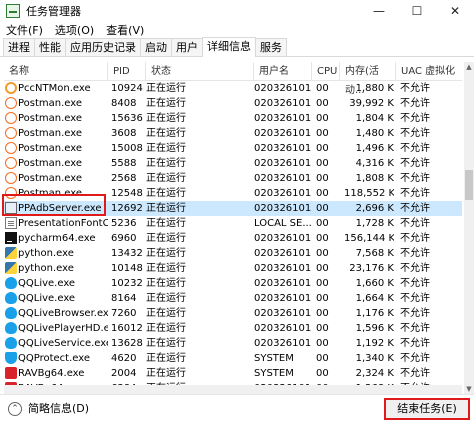 This screenshot has width=474, height=426. What do you see at coordinates (200, 71) in the screenshot?
I see `column-header-status: 状态` at bounding box center [200, 71].